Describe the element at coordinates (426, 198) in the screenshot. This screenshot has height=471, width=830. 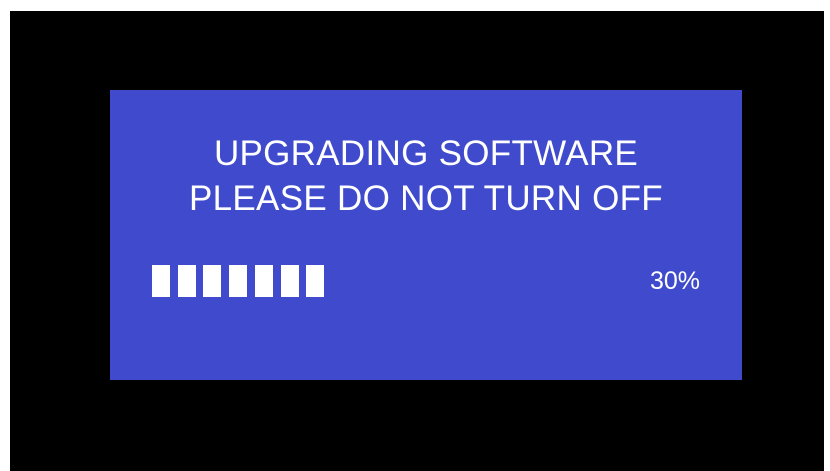
I see `warning-message: PLEASE DO NOT TURN OFF` at that location.